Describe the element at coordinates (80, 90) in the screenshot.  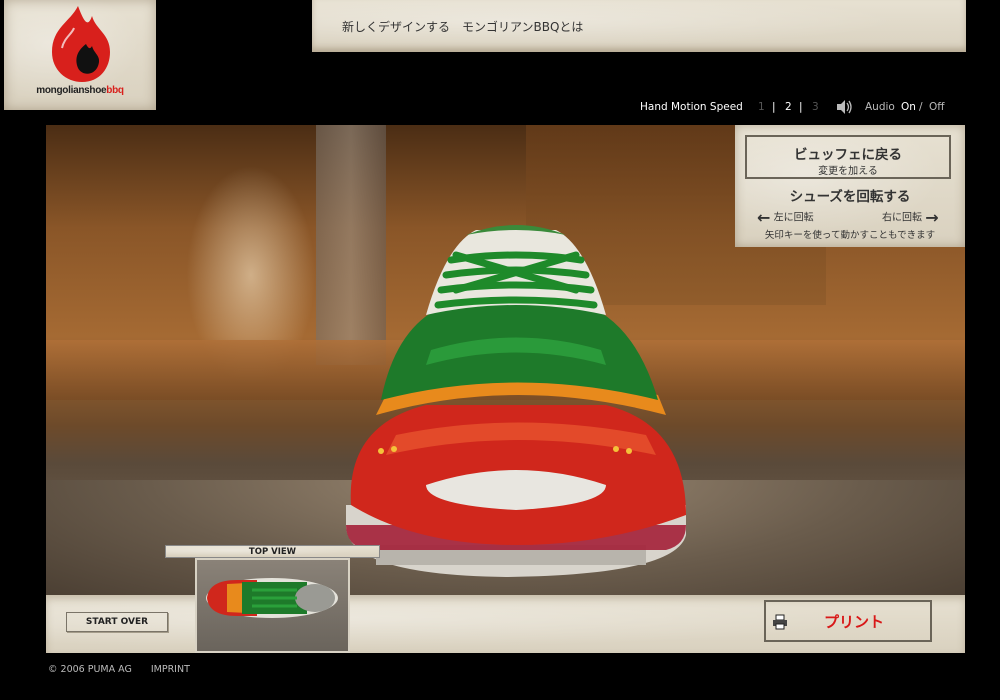
I see `logo-text: mongolianshoebbq` at that location.